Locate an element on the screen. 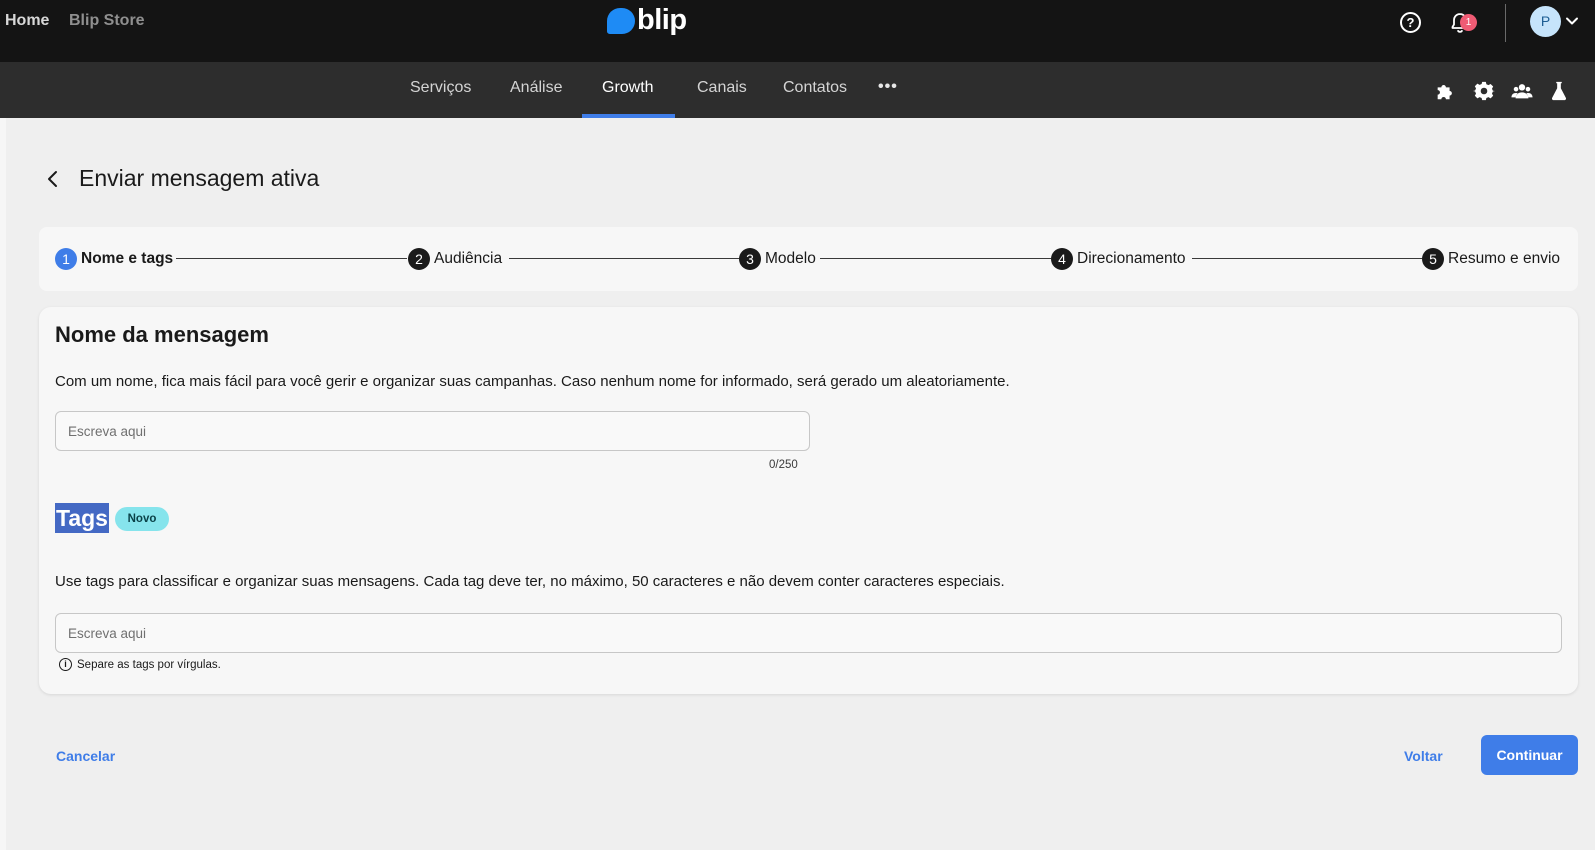  message-name-field is located at coordinates (432, 431).